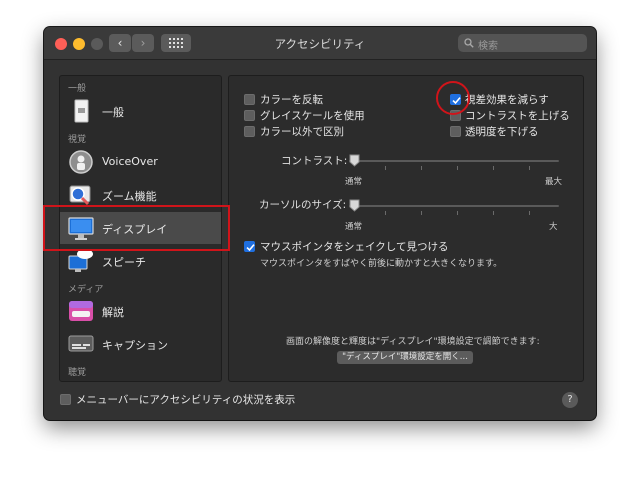 Image resolution: width=640 pixels, height=478 pixels. What do you see at coordinates (454, 206) in the screenshot?
I see `cursor-size-slider` at bounding box center [454, 206].